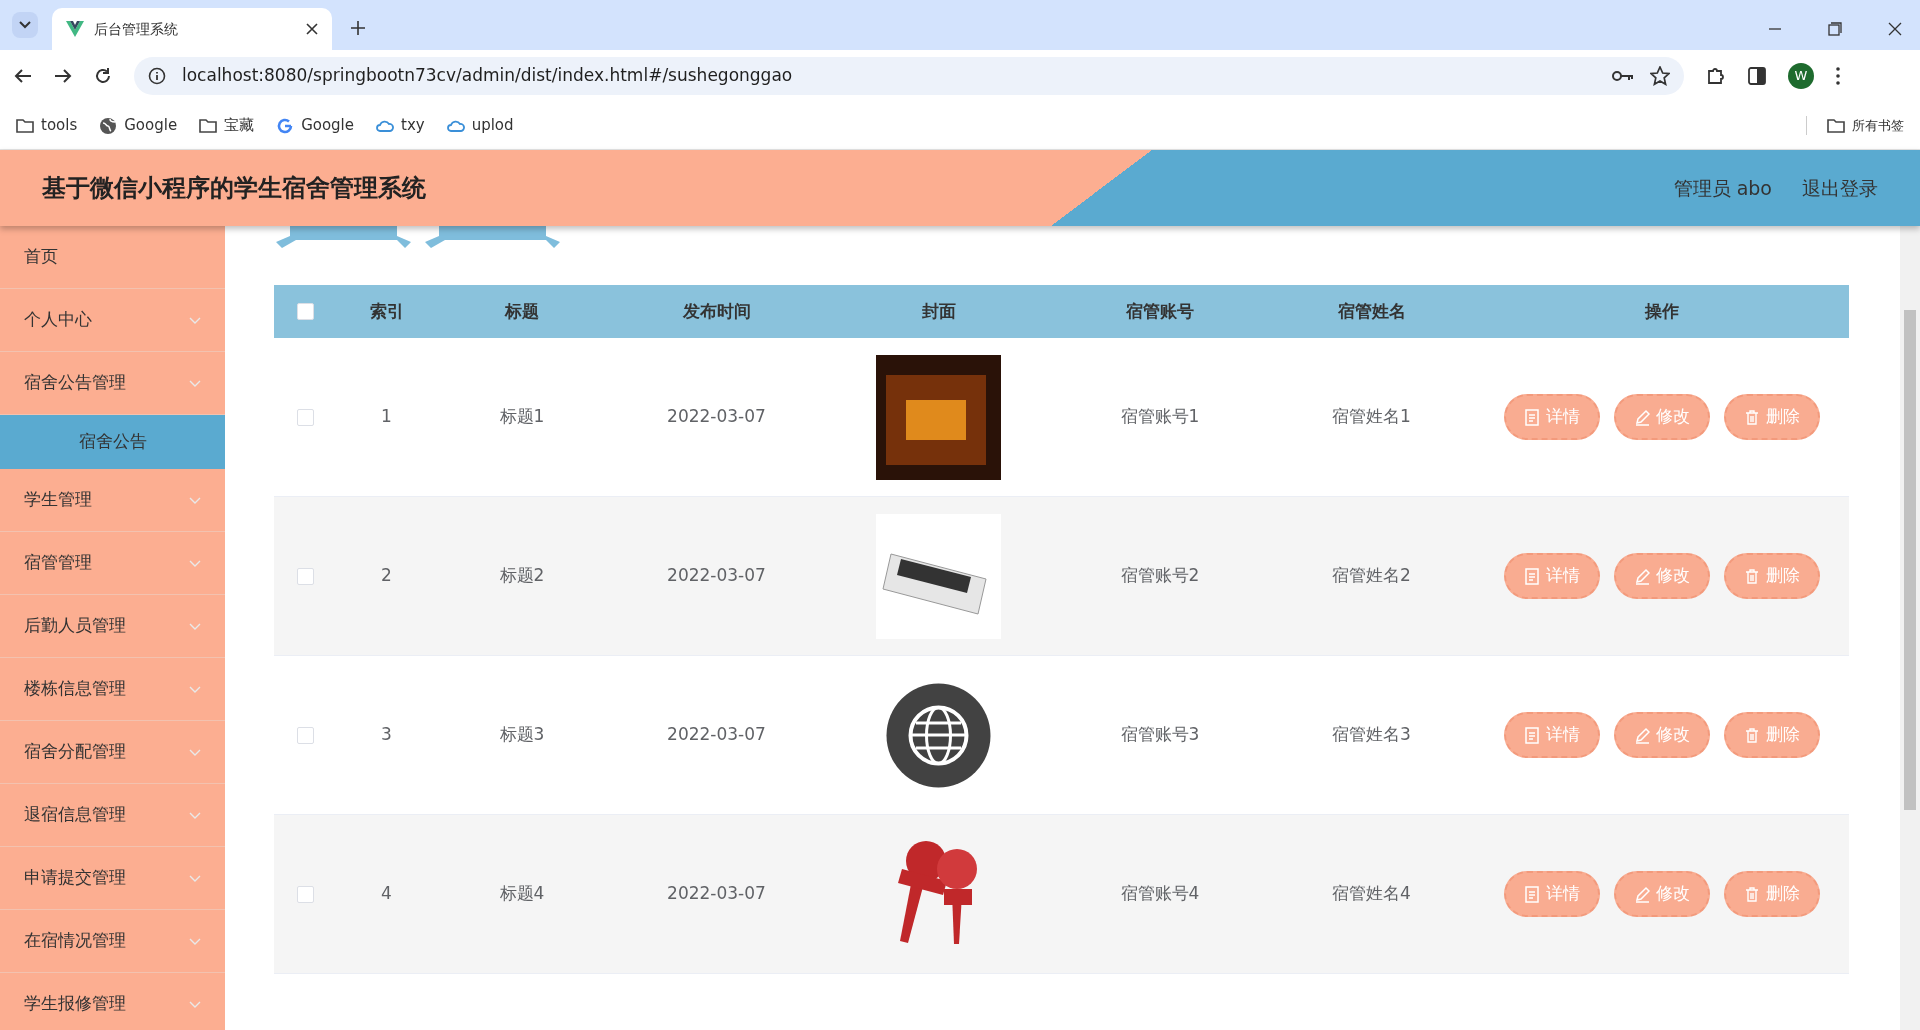  Describe the element at coordinates (305, 311) in the screenshot. I see `select-all-checkbox` at that location.